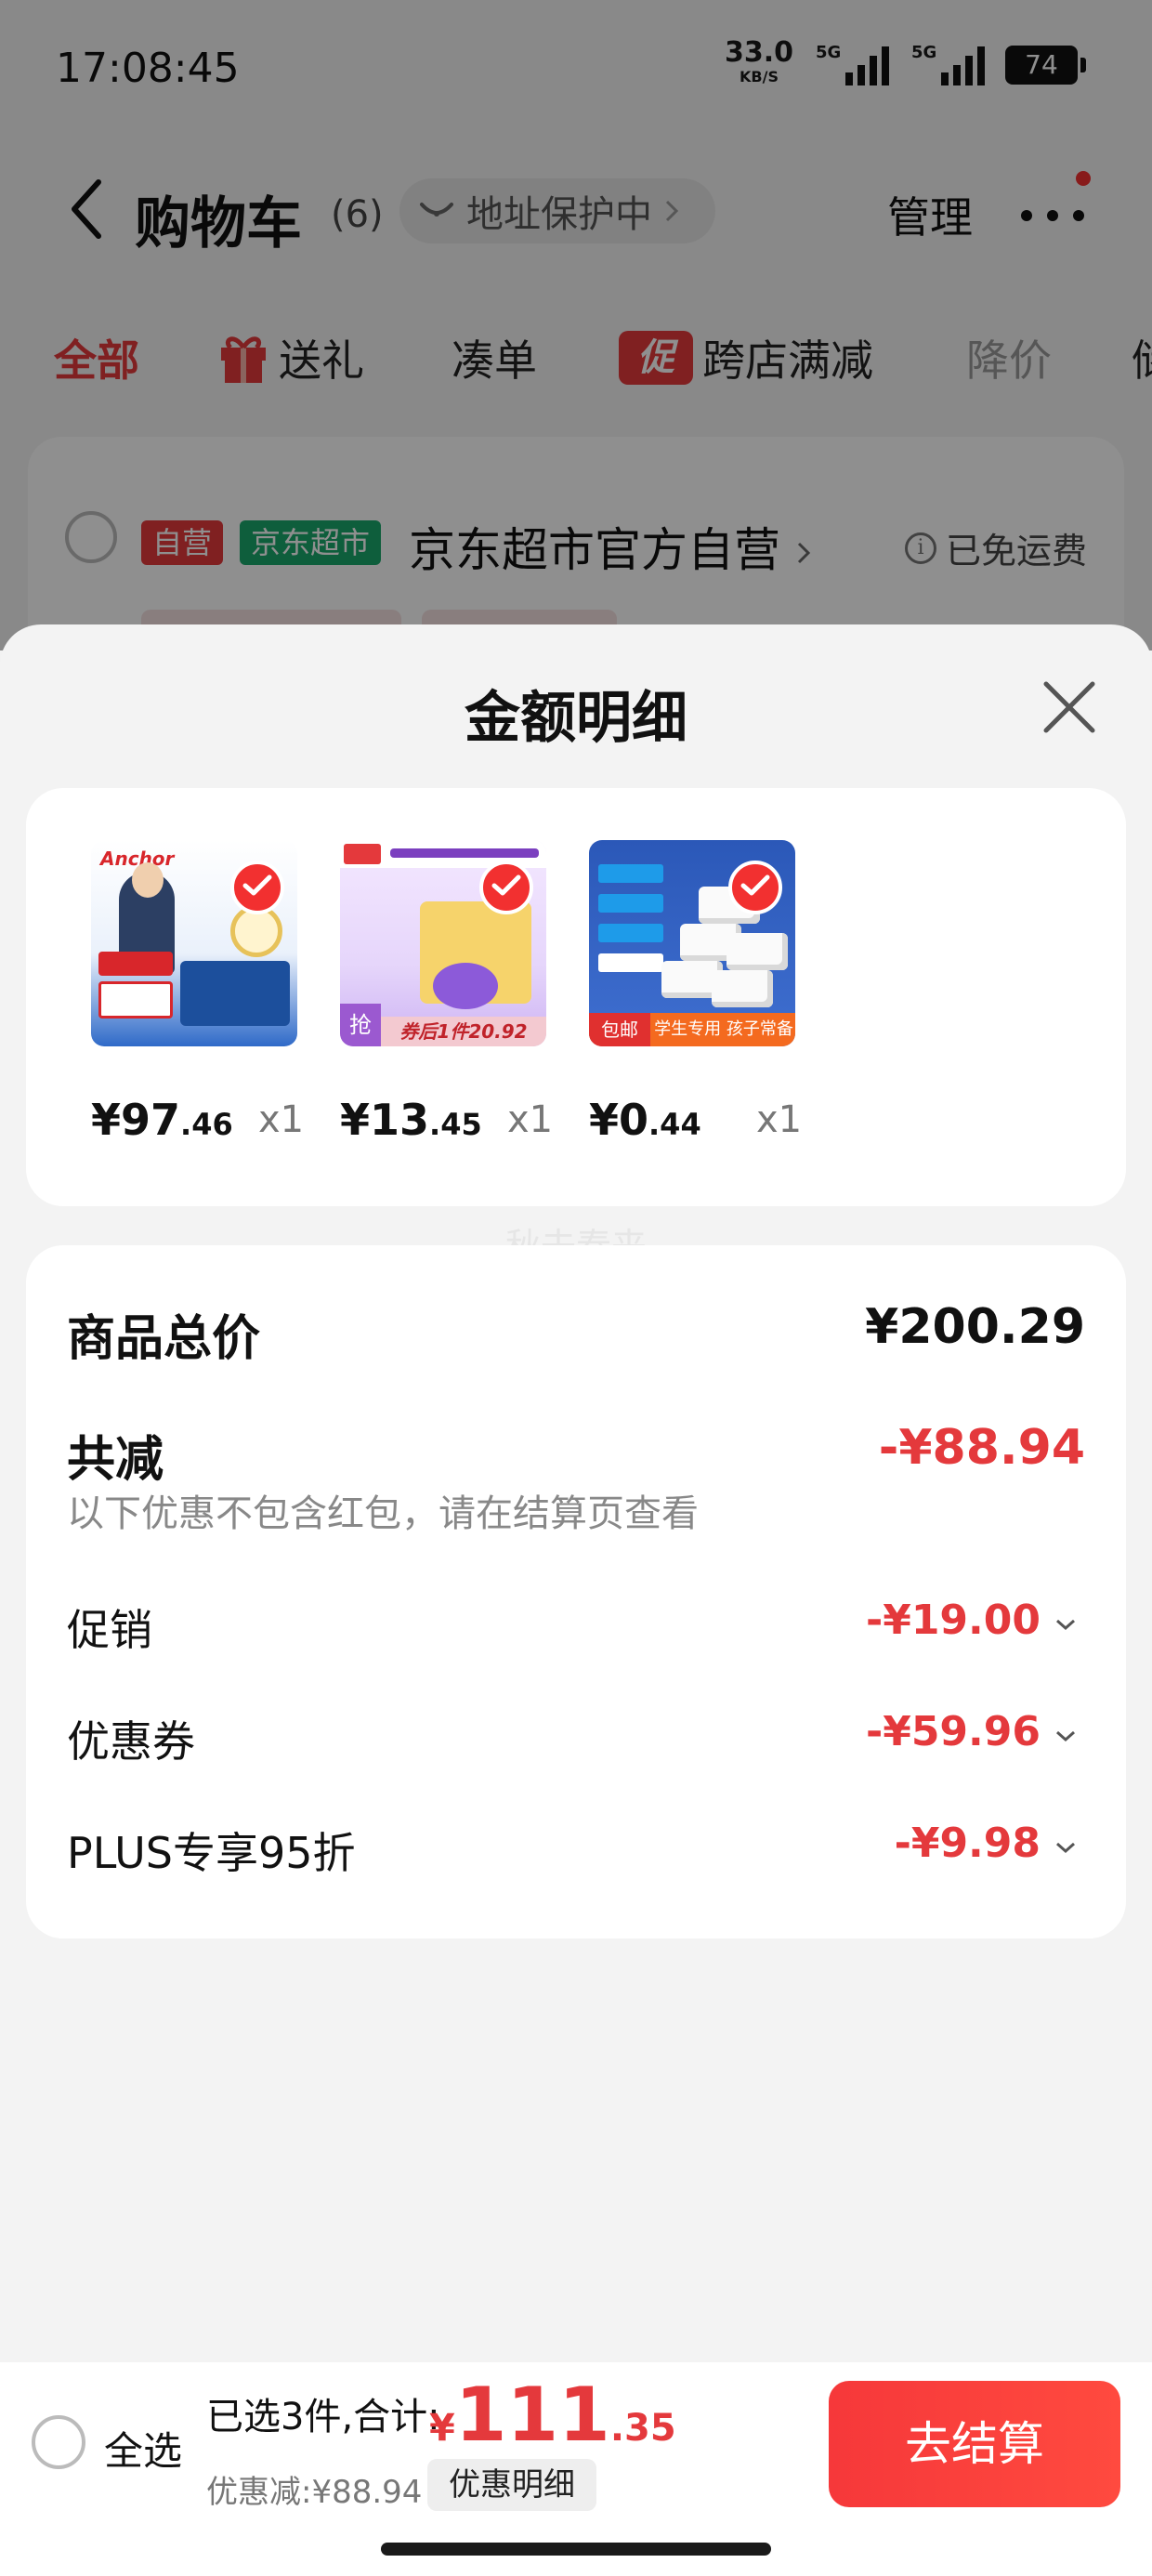  What do you see at coordinates (619, 1029) in the screenshot?
I see `free-shipping-badge: 包邮` at bounding box center [619, 1029].